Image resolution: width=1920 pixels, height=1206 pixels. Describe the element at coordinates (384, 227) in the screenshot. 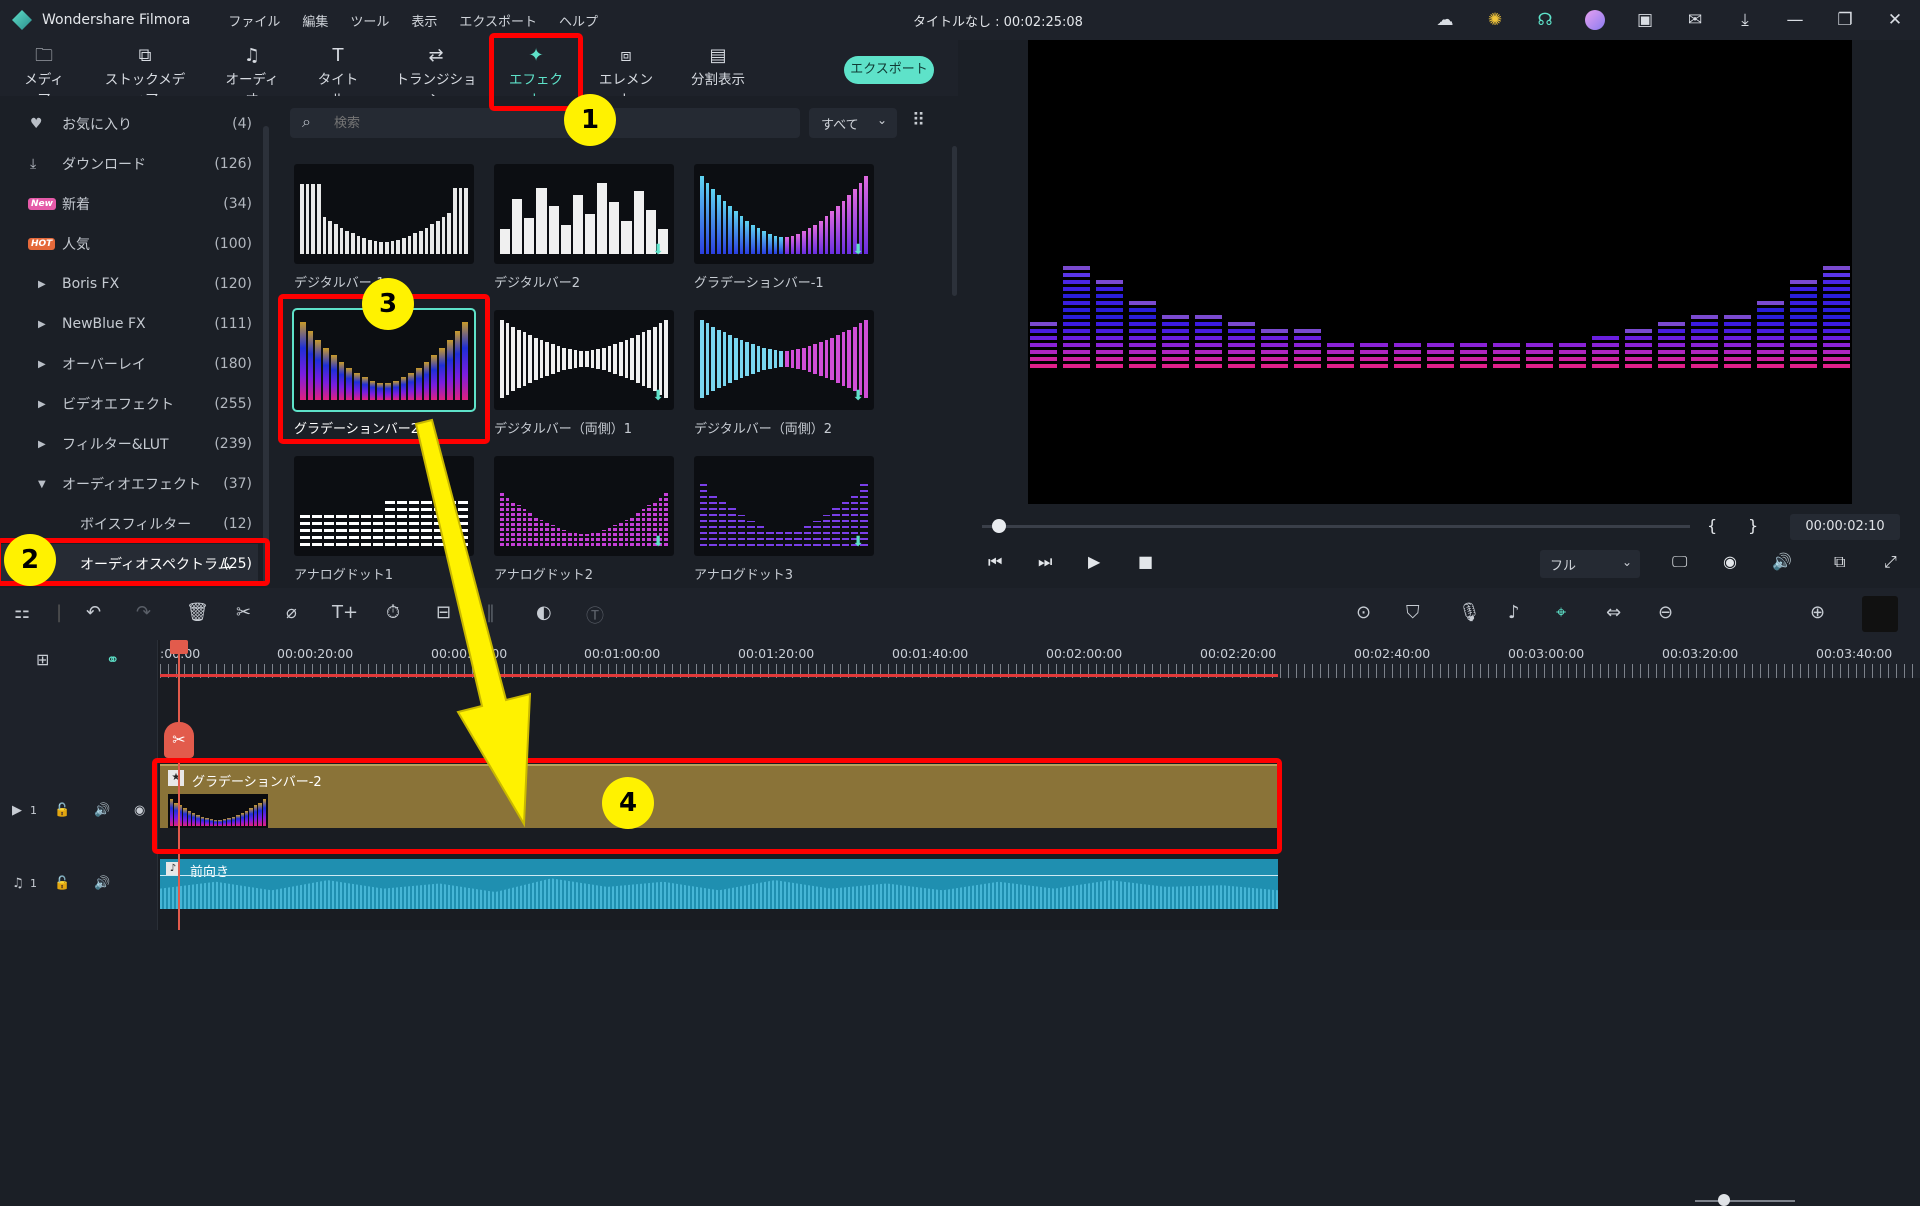

I see `effect-card: デジタルバー-1` at that location.